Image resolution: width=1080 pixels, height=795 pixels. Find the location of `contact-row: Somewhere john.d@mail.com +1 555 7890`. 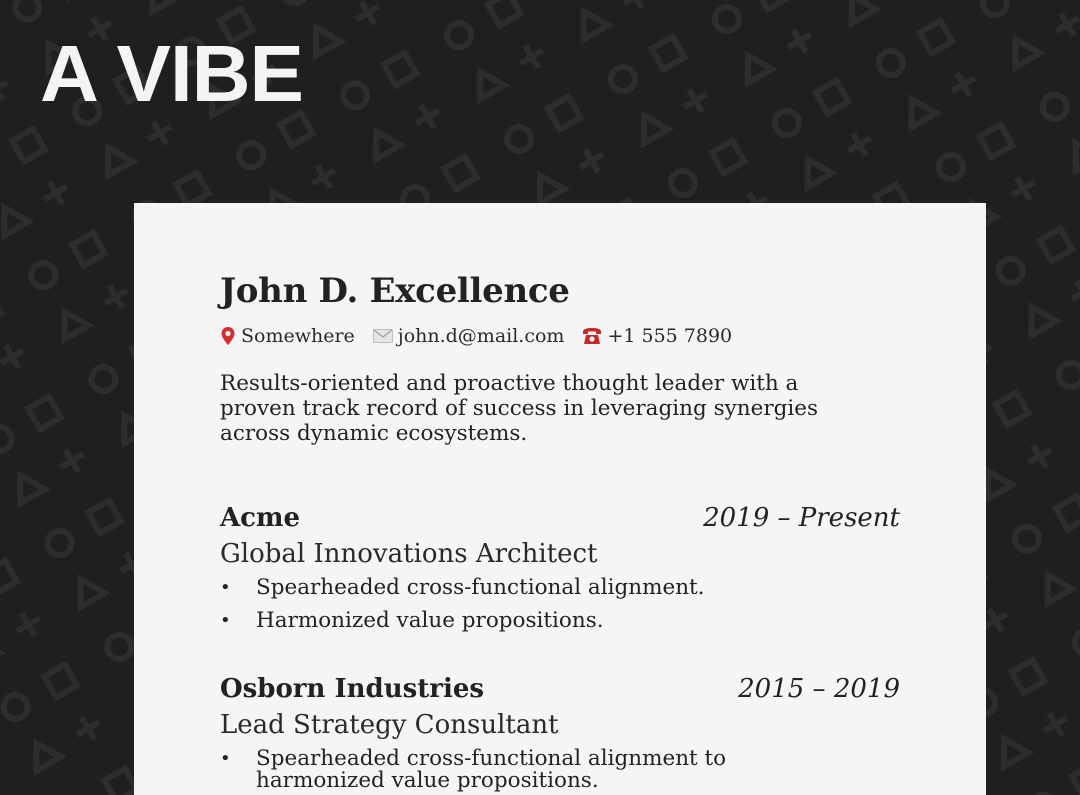

contact-row: Somewhere john.d@mail.com +1 555 7890 is located at coordinates (485, 336).